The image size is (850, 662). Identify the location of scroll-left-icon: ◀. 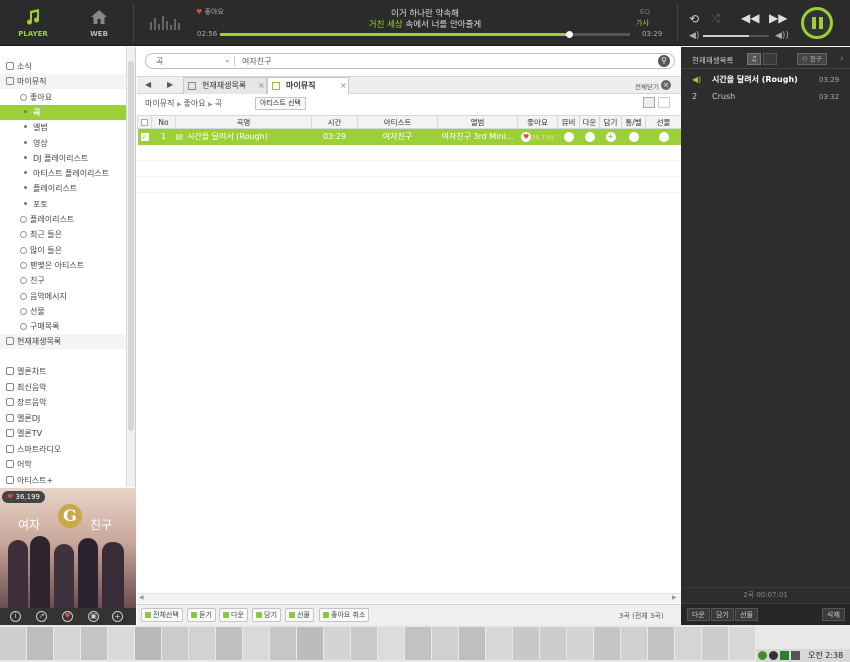
(141, 597).